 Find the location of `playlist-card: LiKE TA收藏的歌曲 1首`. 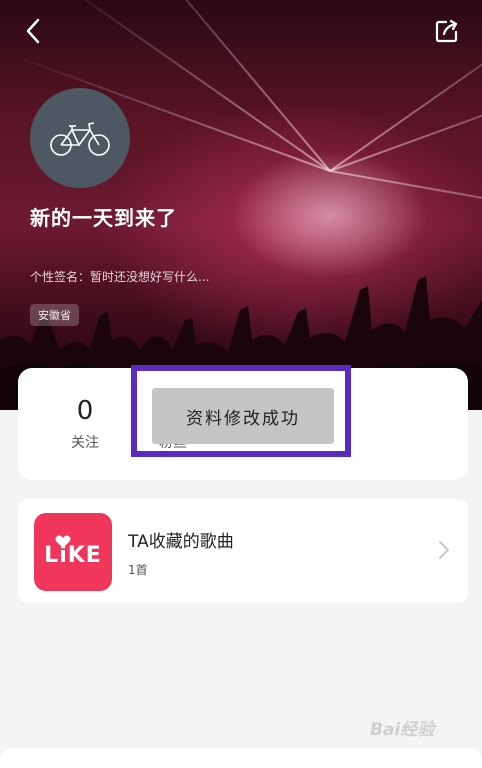

playlist-card: LiKE TA收藏的歌曲 1首 is located at coordinates (243, 551).